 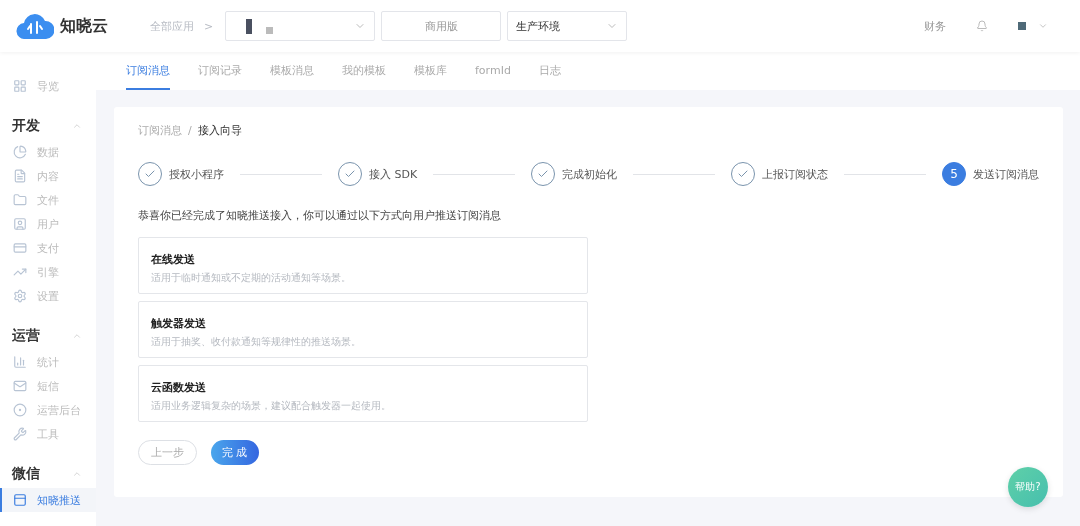 I want to click on grid-icon, so click(x=20, y=86).